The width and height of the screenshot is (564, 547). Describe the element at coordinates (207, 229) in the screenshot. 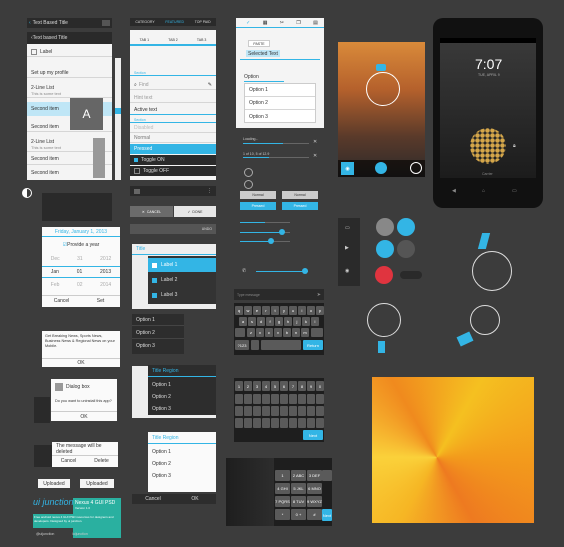

I see `undo-label: UNDO` at that location.